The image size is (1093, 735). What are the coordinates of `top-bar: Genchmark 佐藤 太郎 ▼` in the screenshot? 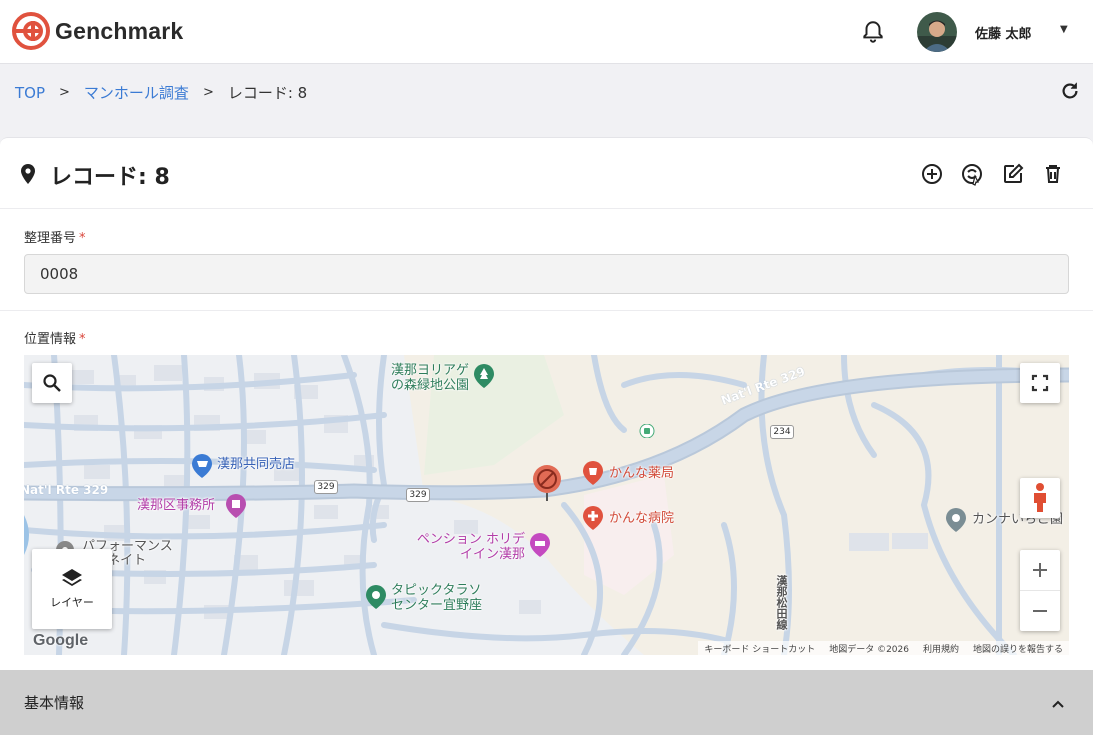 It's located at (546, 32).